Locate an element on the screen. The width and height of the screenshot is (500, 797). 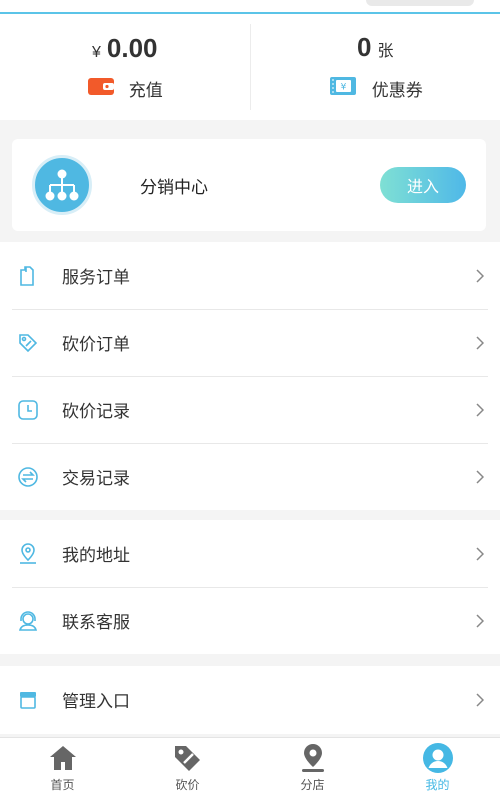
distribution-card: 分销中心 进入 is located at coordinates (249, 185).